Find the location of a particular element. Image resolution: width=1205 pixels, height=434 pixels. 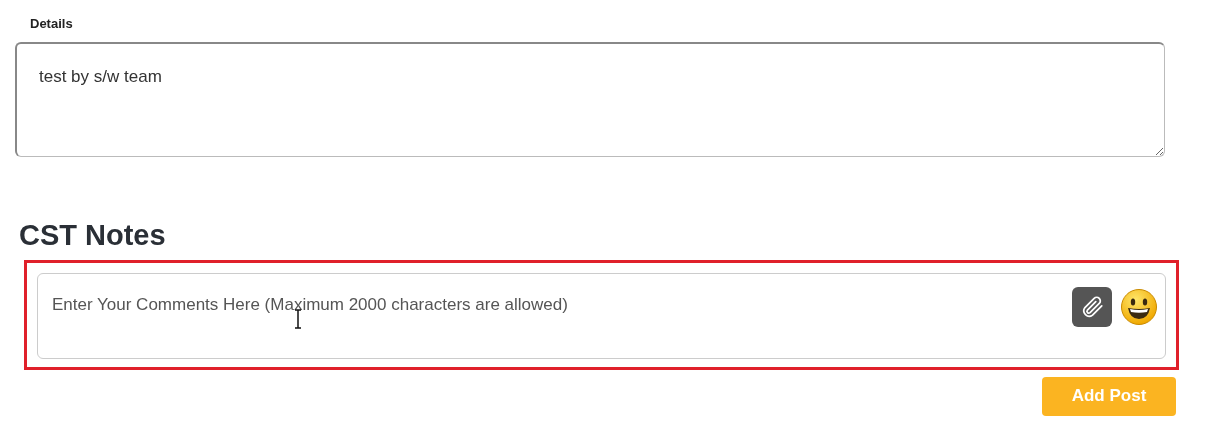

field-label: Details is located at coordinates (51, 24).